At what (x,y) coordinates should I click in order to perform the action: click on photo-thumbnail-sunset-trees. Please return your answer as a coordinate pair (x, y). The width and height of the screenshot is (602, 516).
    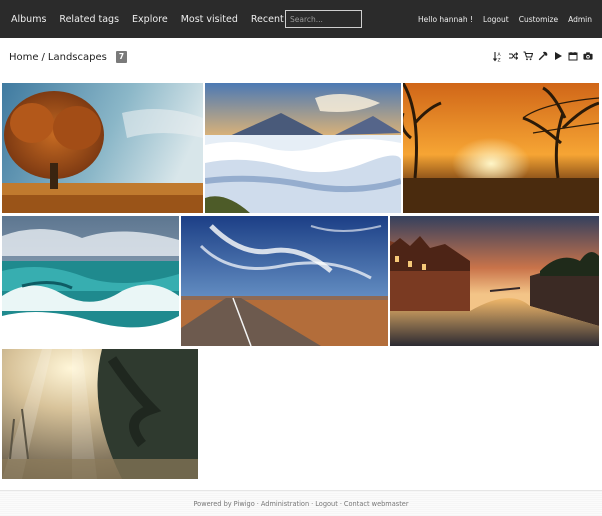
    Looking at the image, I should click on (501, 148).